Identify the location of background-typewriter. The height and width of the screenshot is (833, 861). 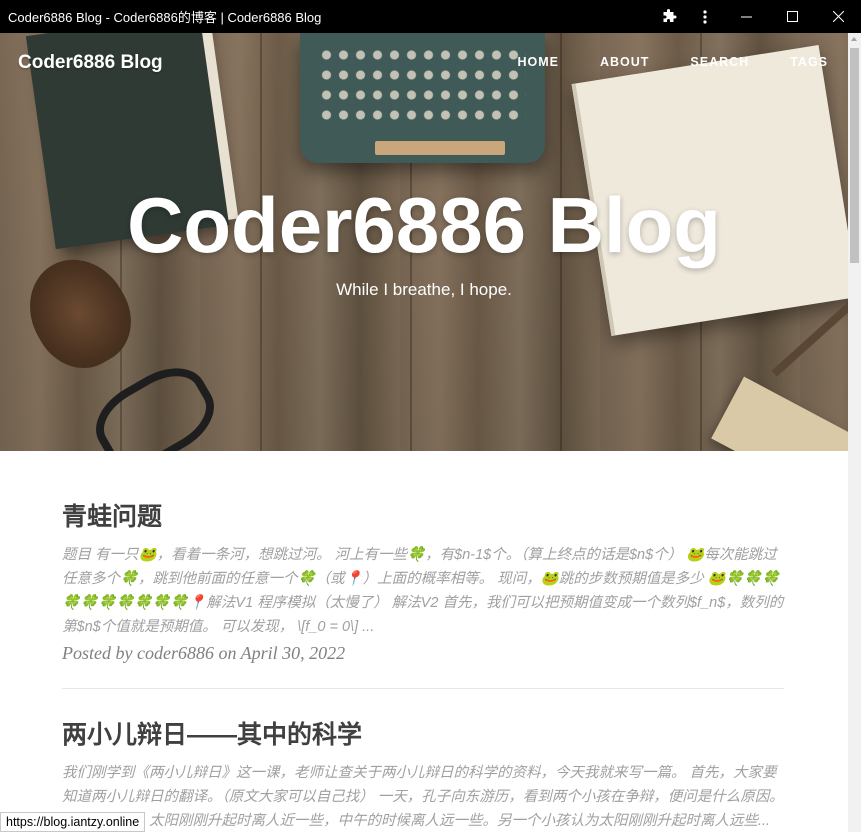
(422, 98).